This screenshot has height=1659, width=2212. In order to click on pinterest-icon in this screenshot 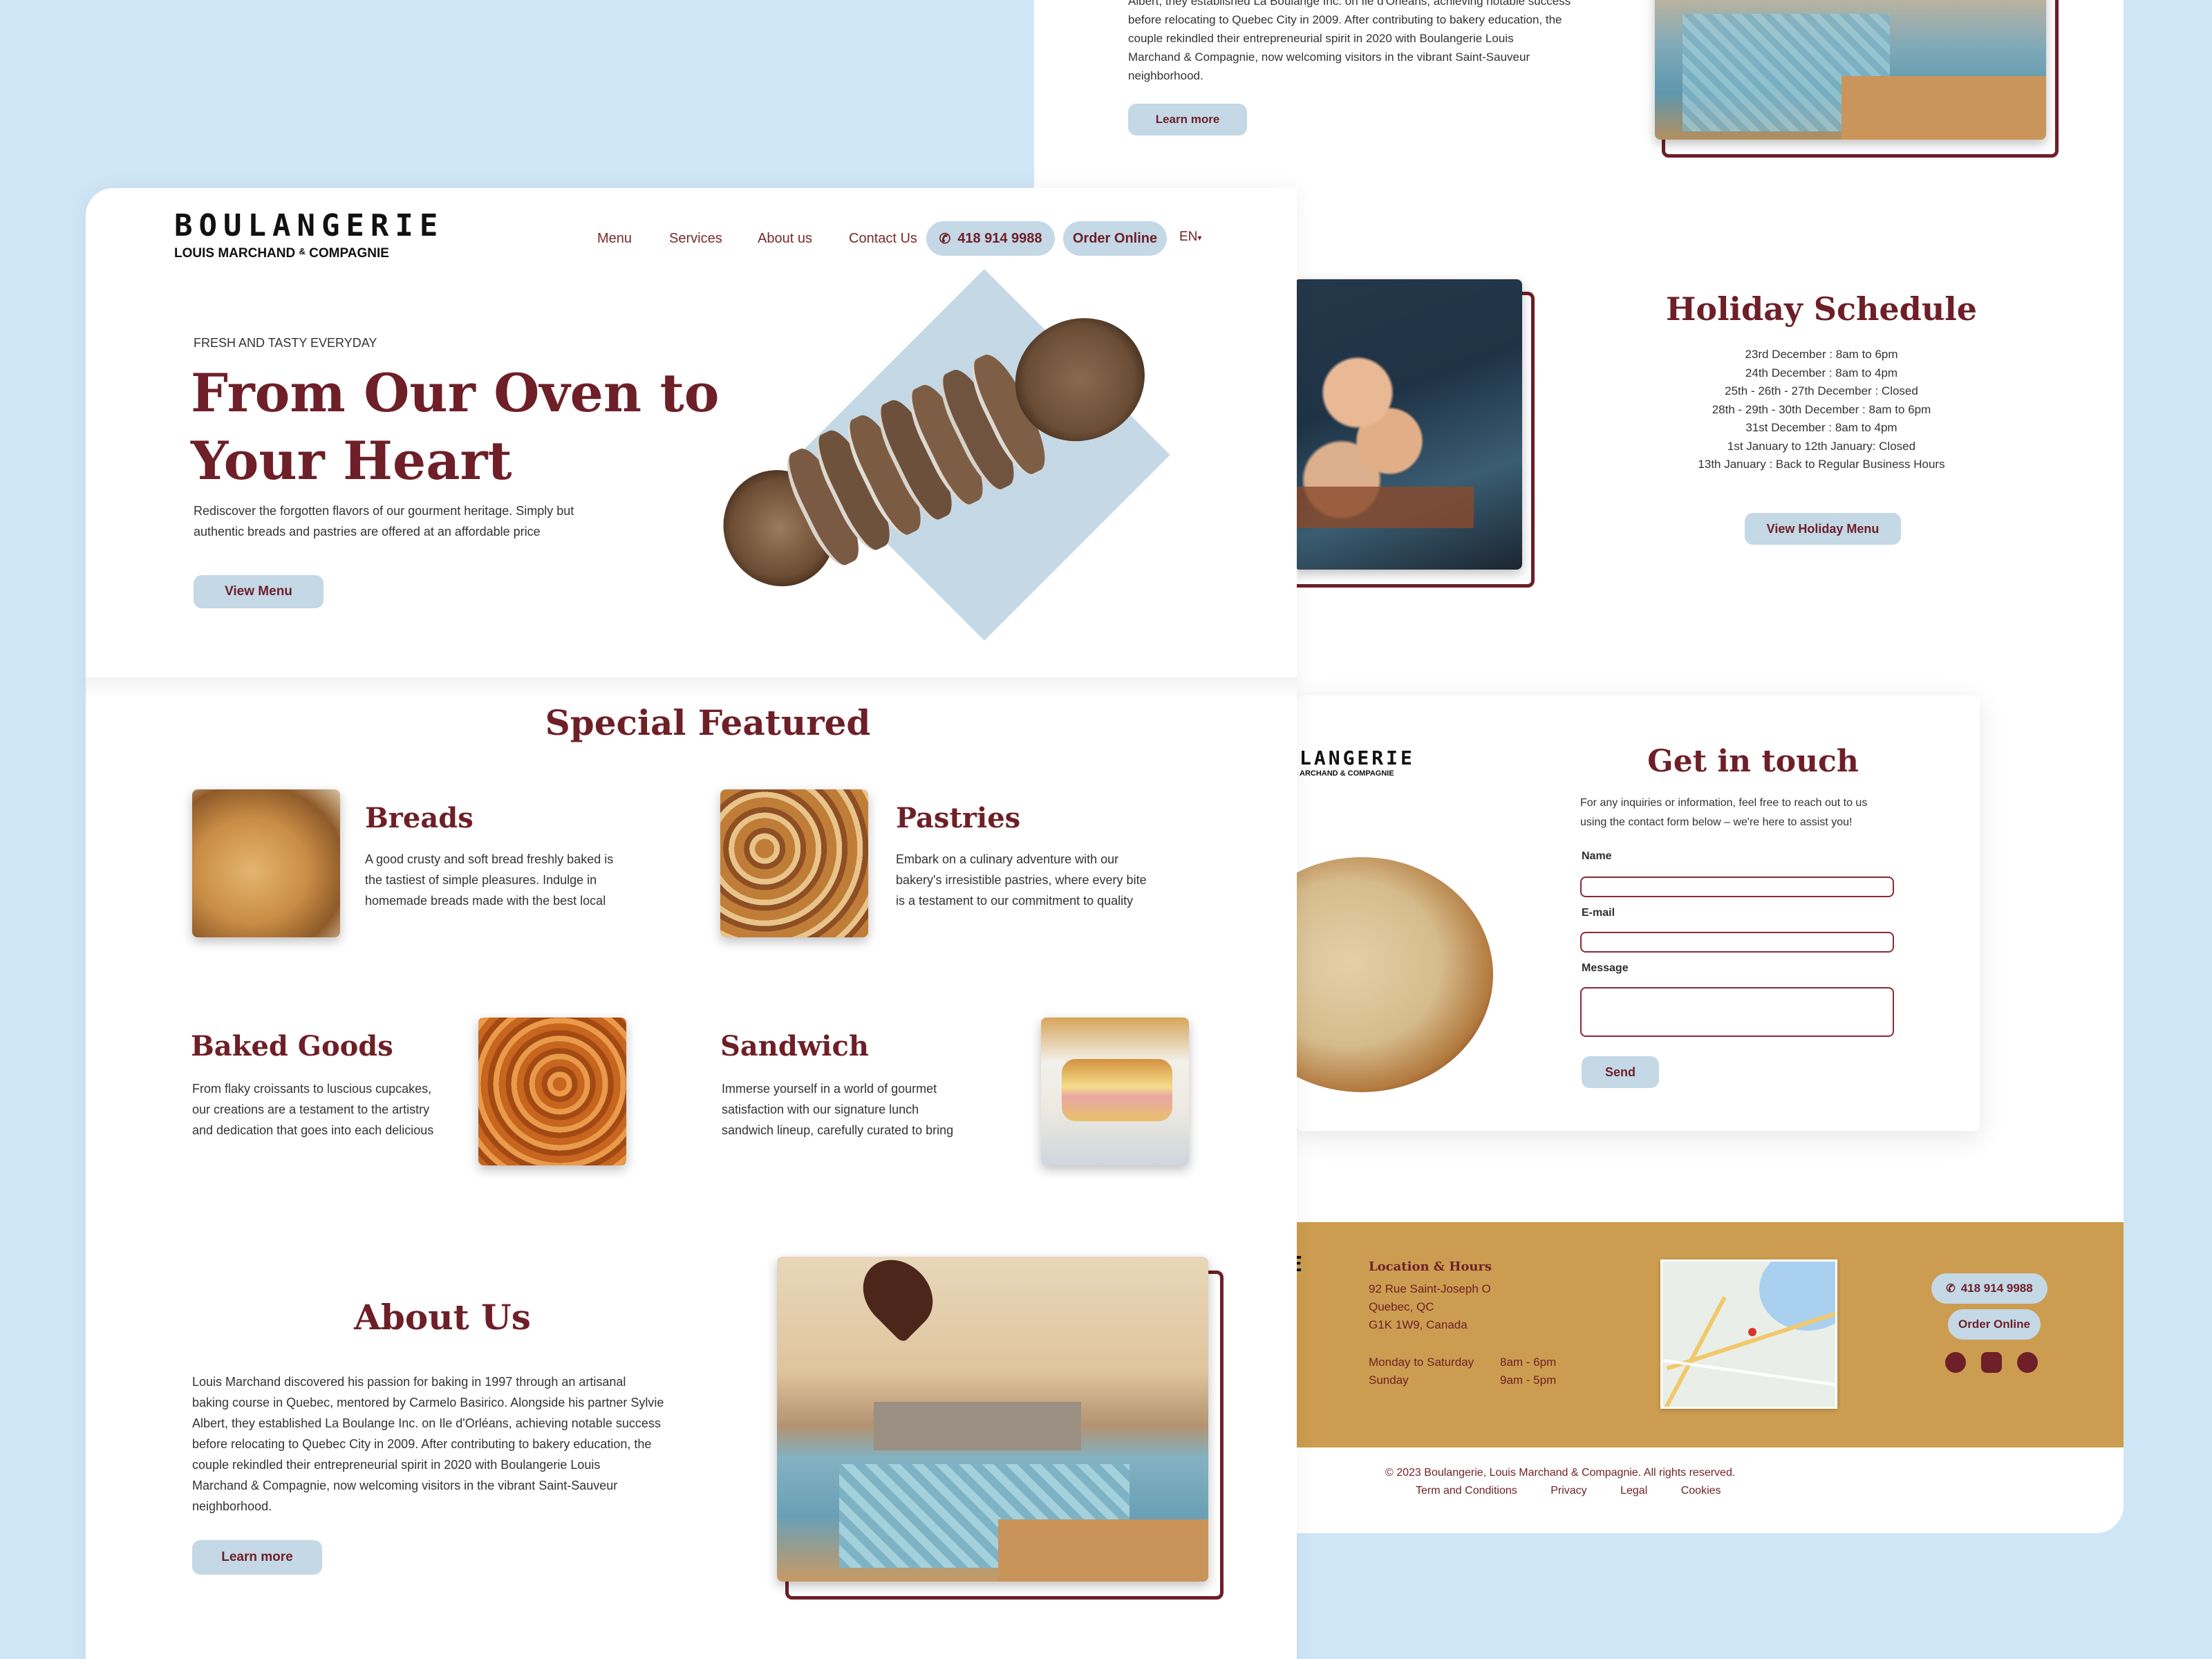, I will do `click(2027, 1363)`.